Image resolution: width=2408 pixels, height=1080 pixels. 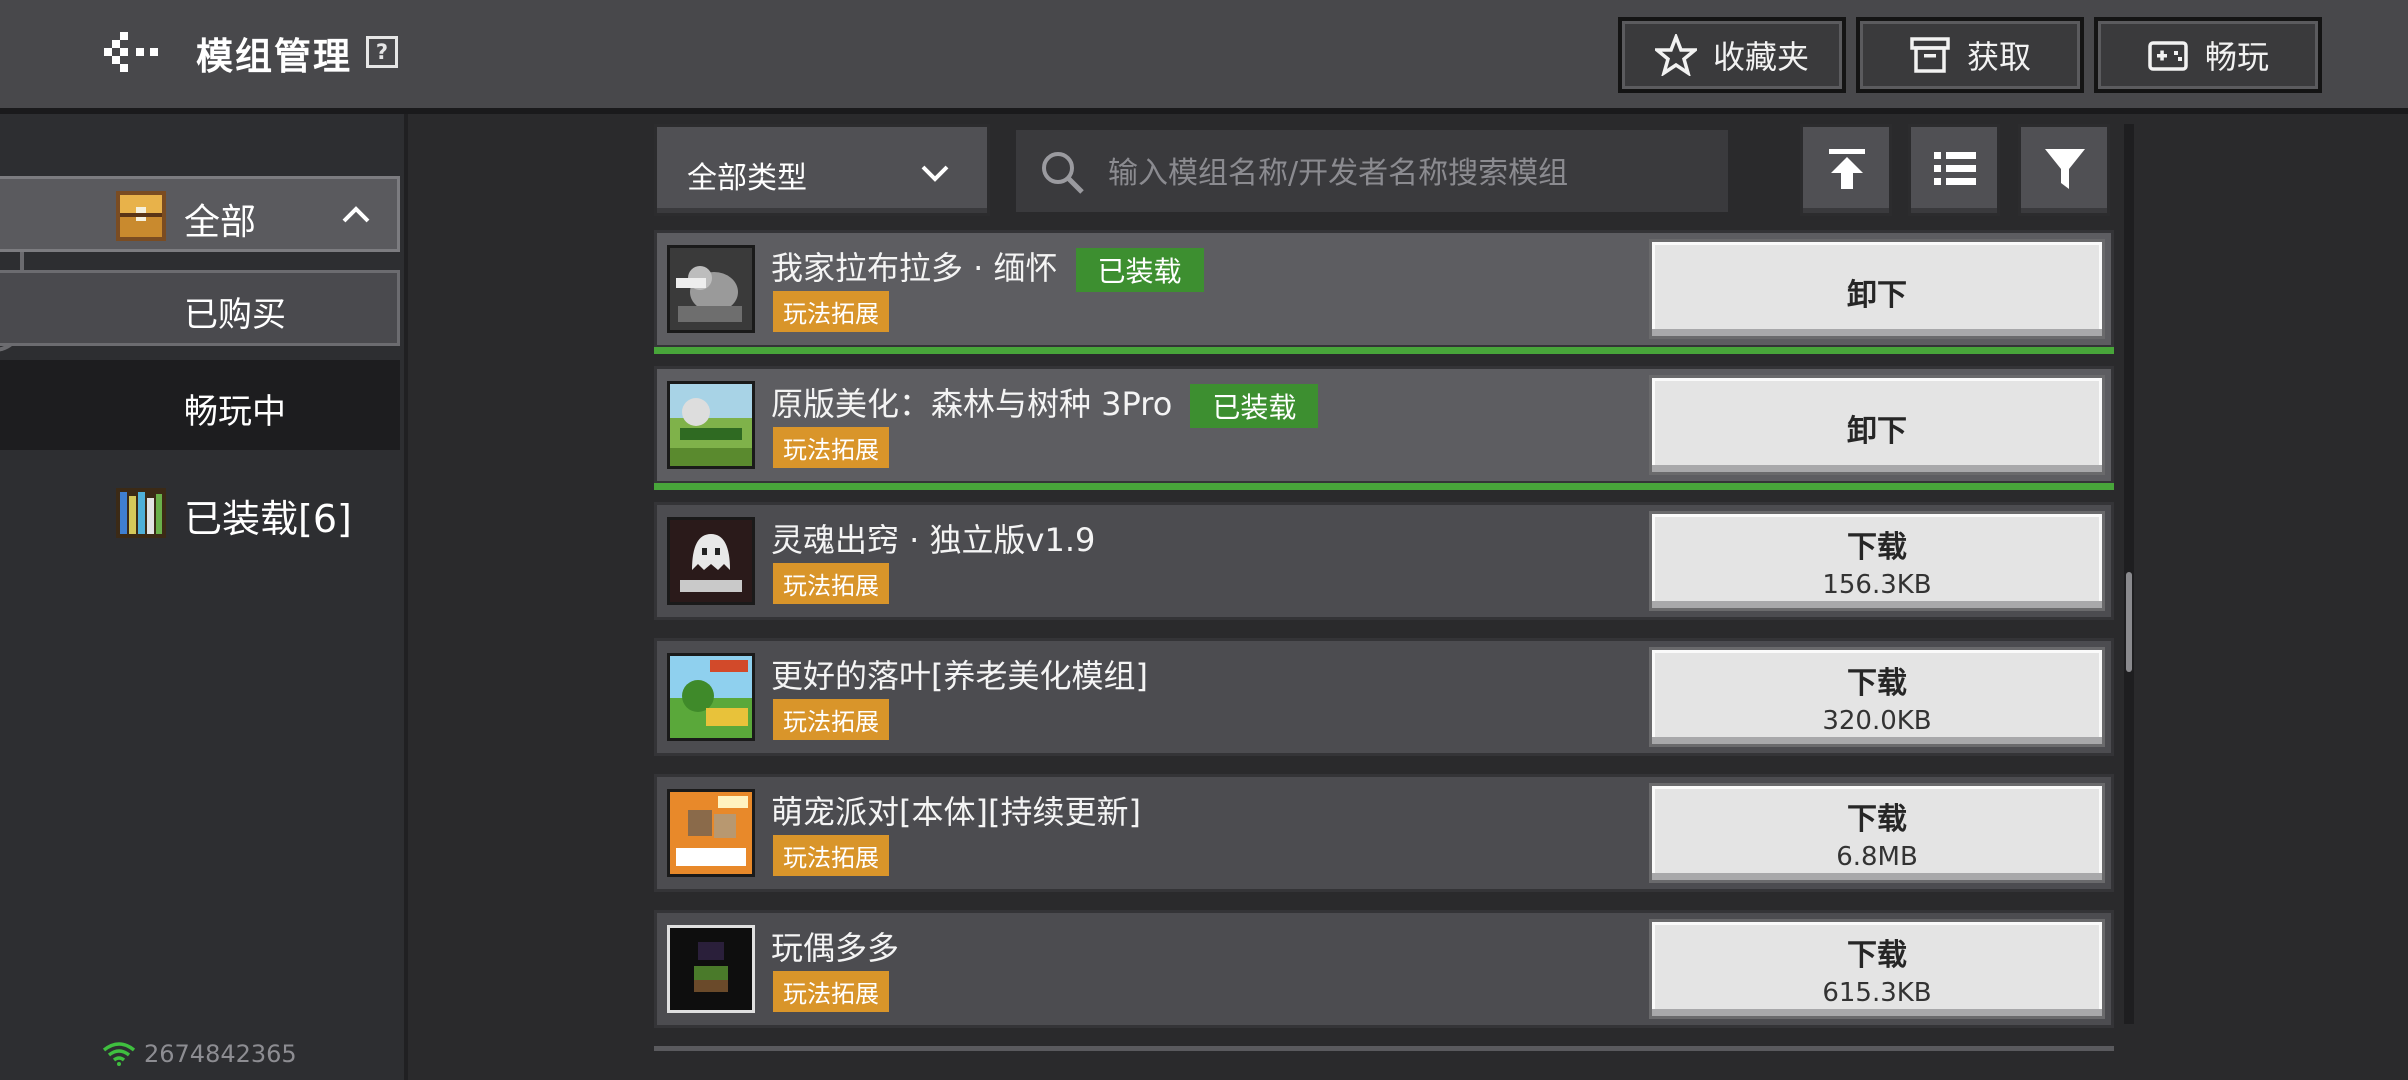 What do you see at coordinates (2129, 622) in the screenshot?
I see `scrollbar-thumb` at bounding box center [2129, 622].